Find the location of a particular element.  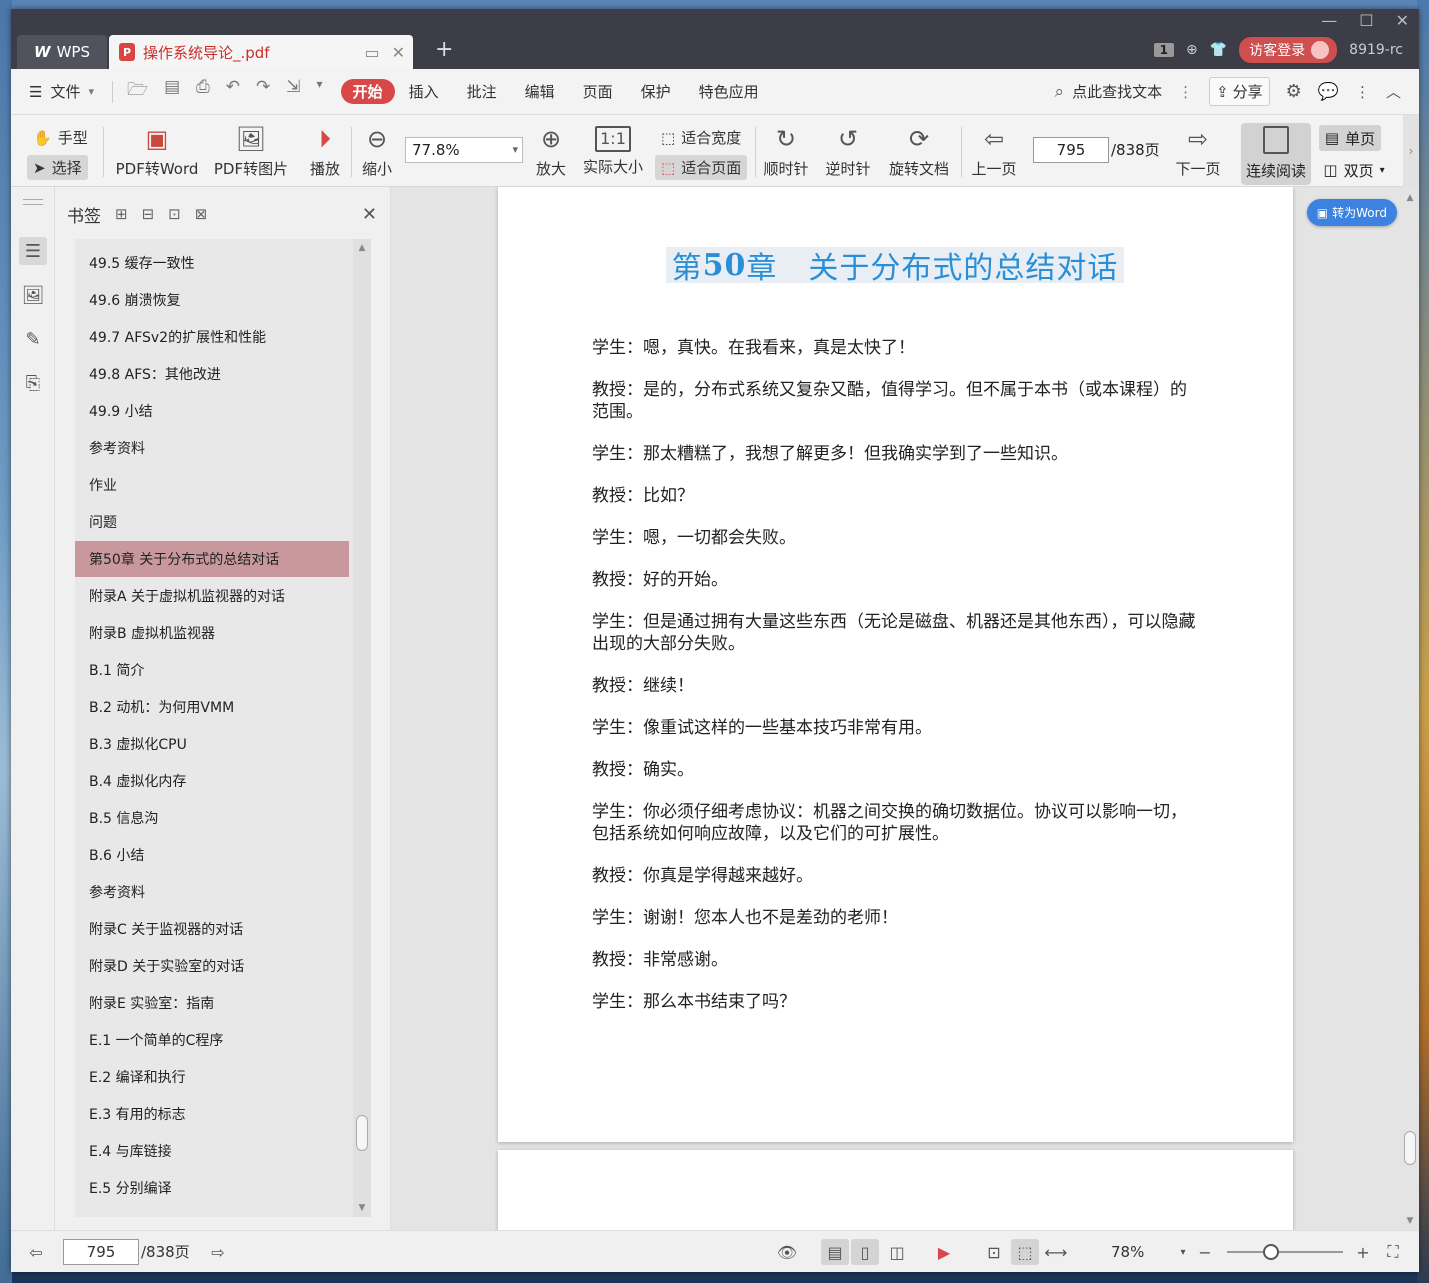

share-button: ⇪ 分享 is located at coordinates (1239, 91).